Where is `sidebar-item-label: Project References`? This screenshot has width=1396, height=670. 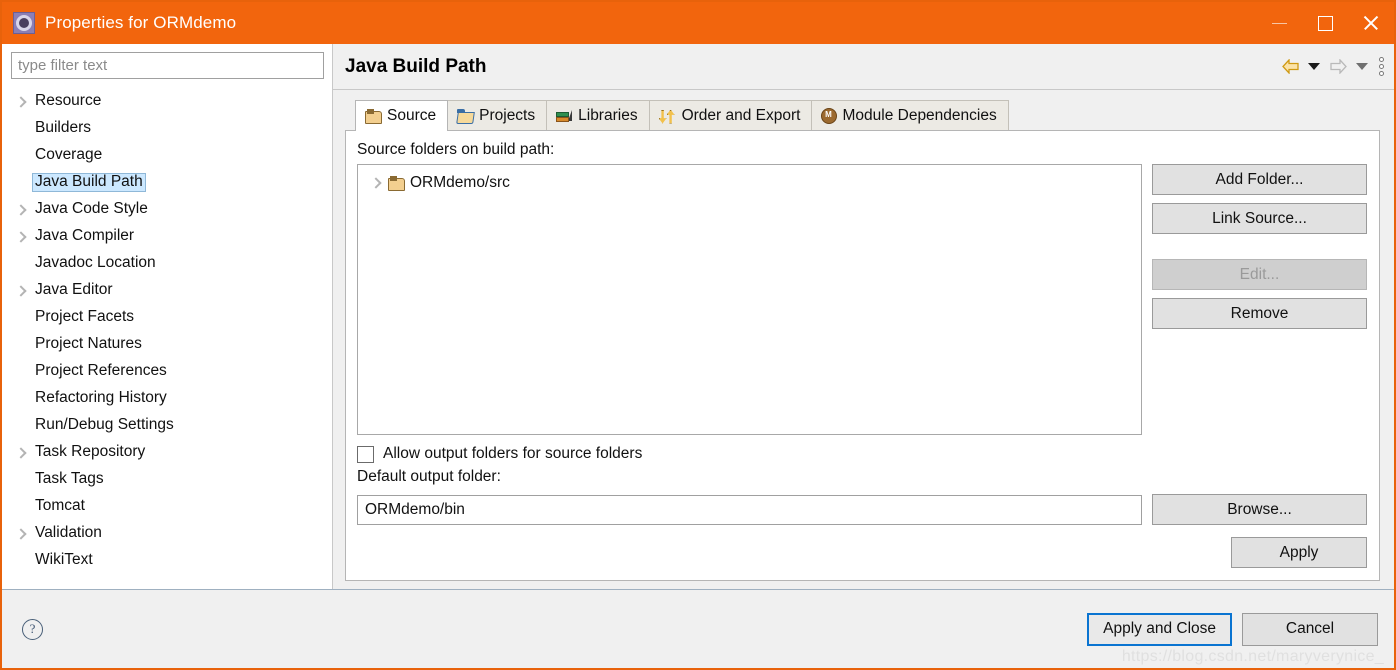 sidebar-item-label: Project References is located at coordinates (101, 371).